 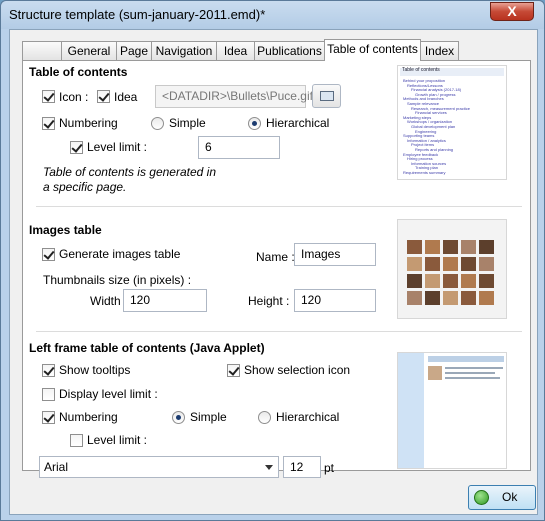 What do you see at coordinates (117, 147) in the screenshot?
I see `toc-level-limit-label: Level limit :` at bounding box center [117, 147].